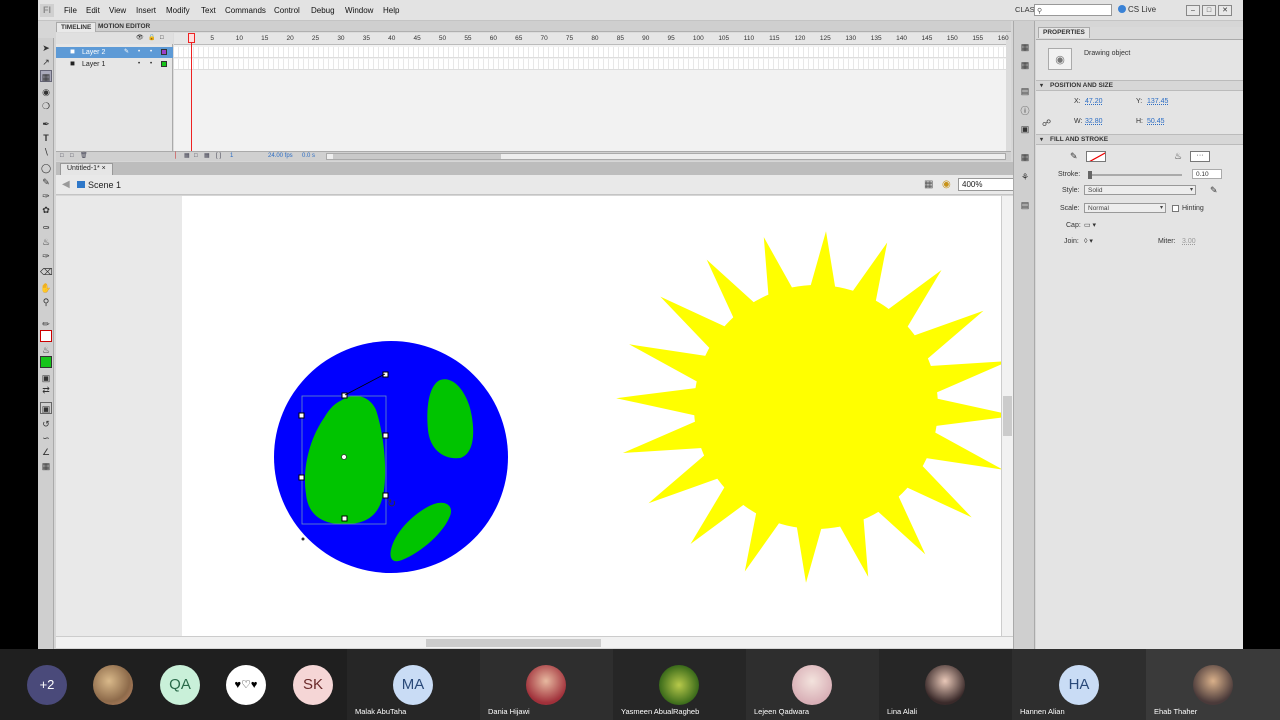 The height and width of the screenshot is (720, 1280). What do you see at coordinates (800, 38) in the screenshot?
I see `frame-number: 120` at bounding box center [800, 38].